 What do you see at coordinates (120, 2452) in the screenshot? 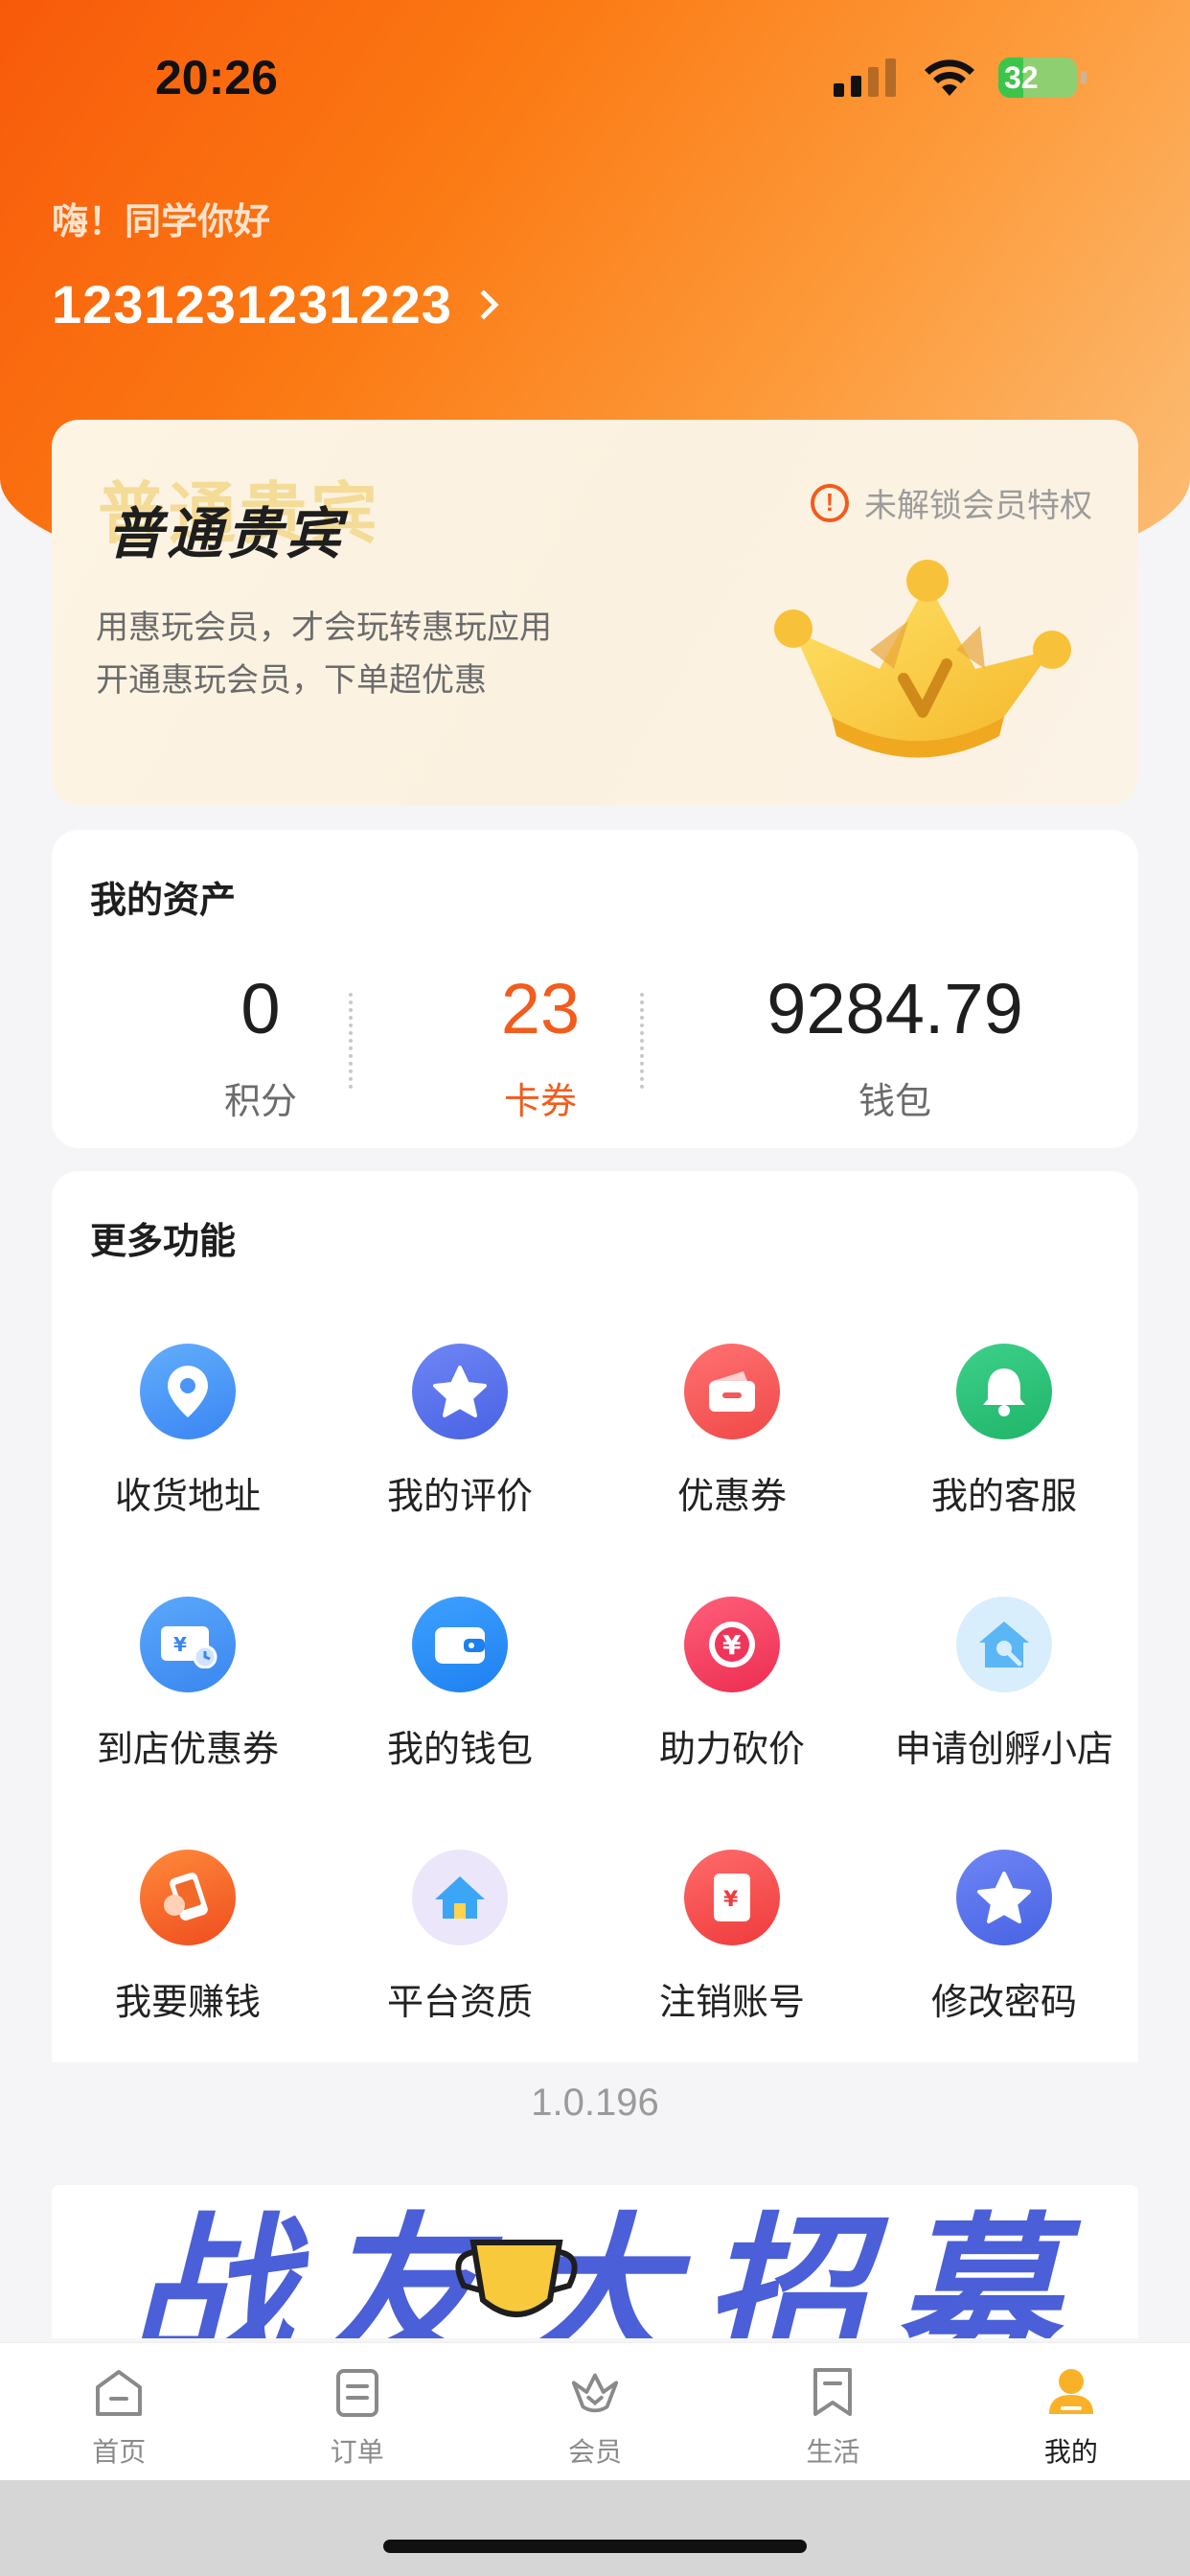
I see `tab-label: 首页` at bounding box center [120, 2452].